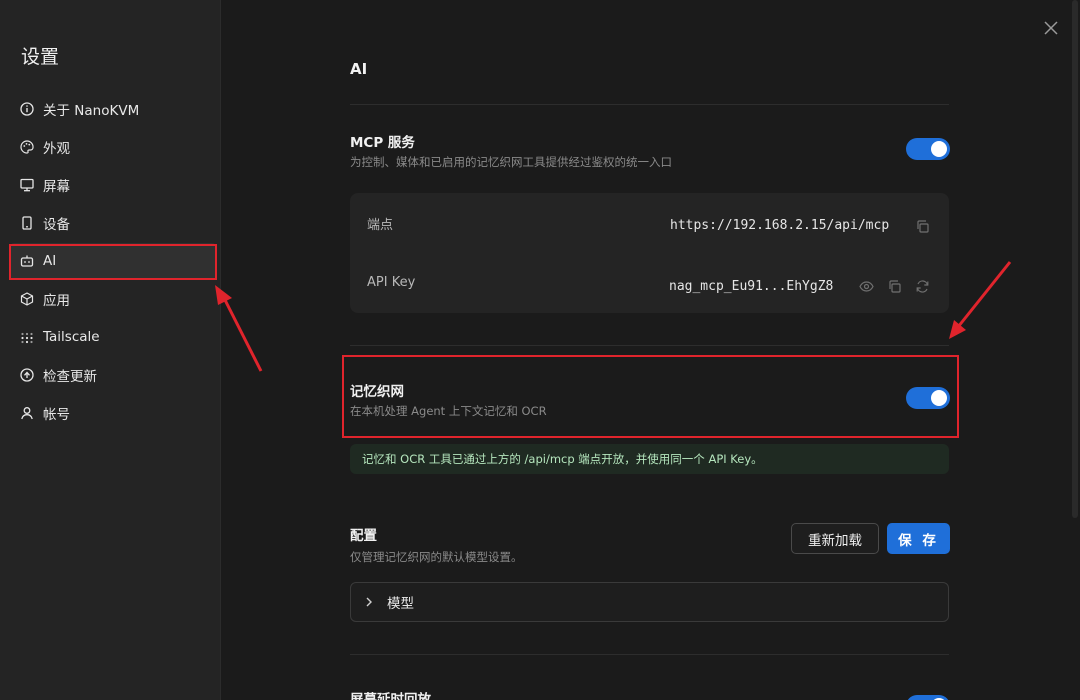 The height and width of the screenshot is (700, 1080). Describe the element at coordinates (71, 337) in the screenshot. I see `sidebar-item-label: Tailscale` at that location.